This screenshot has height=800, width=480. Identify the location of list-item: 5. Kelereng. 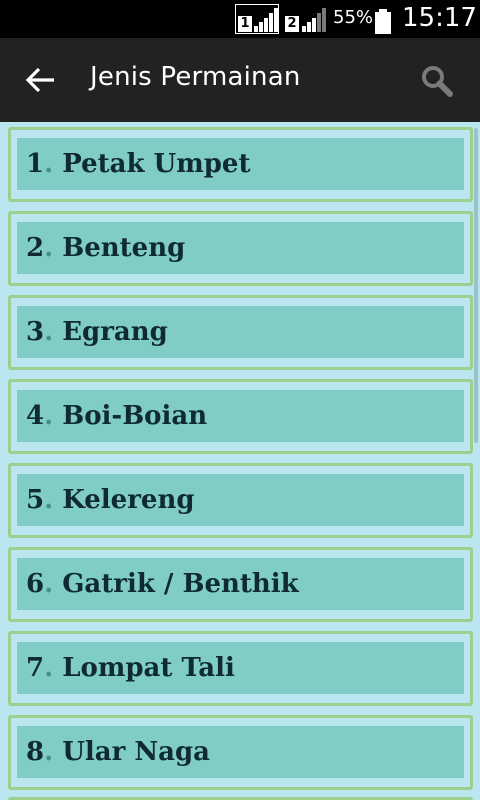
(240, 500).